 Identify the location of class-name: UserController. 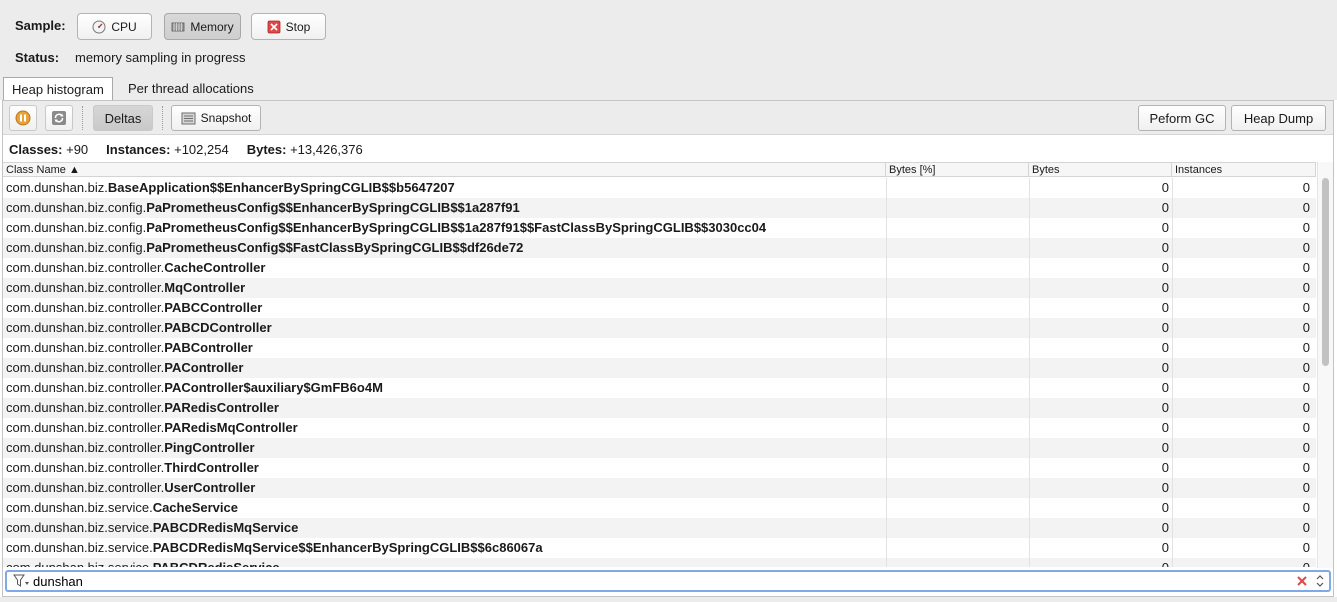
(210, 487).